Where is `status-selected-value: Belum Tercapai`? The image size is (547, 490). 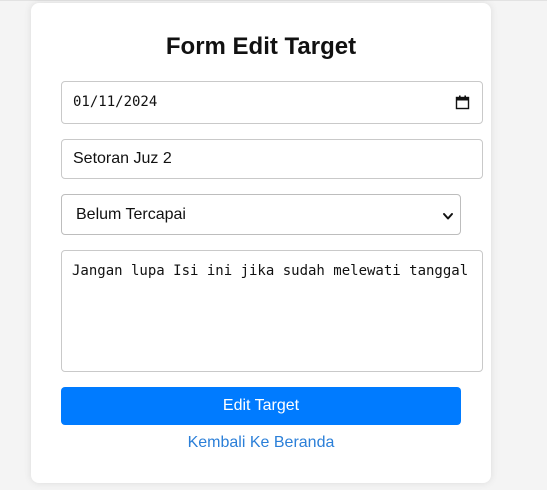
status-selected-value: Belum Tercapai is located at coordinates (131, 214).